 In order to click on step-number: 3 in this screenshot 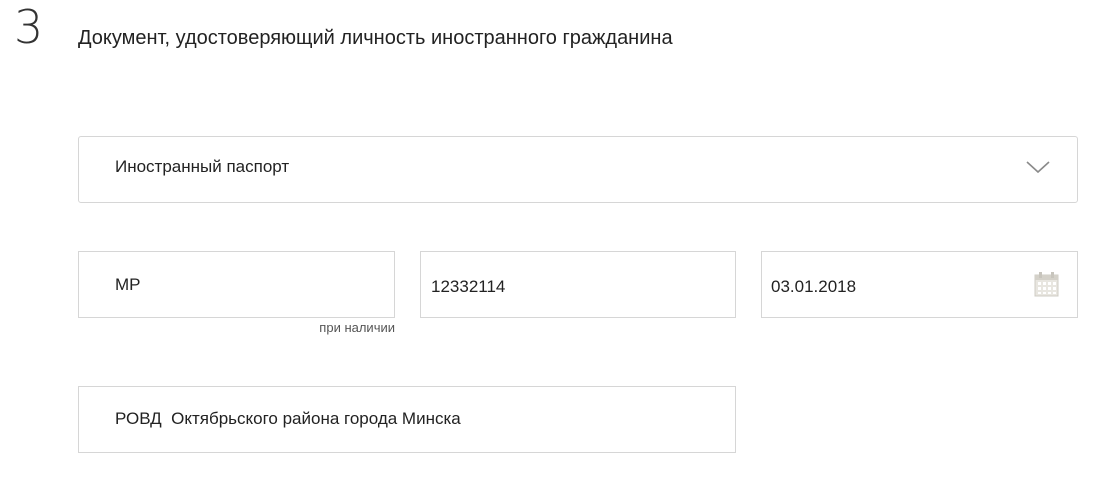, I will do `click(29, 27)`.